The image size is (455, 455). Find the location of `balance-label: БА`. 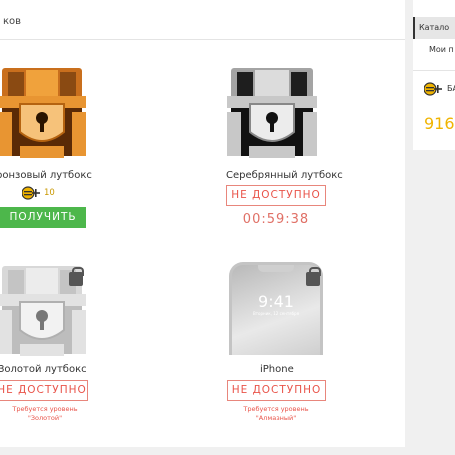

balance-label: БА is located at coordinates (451, 88).